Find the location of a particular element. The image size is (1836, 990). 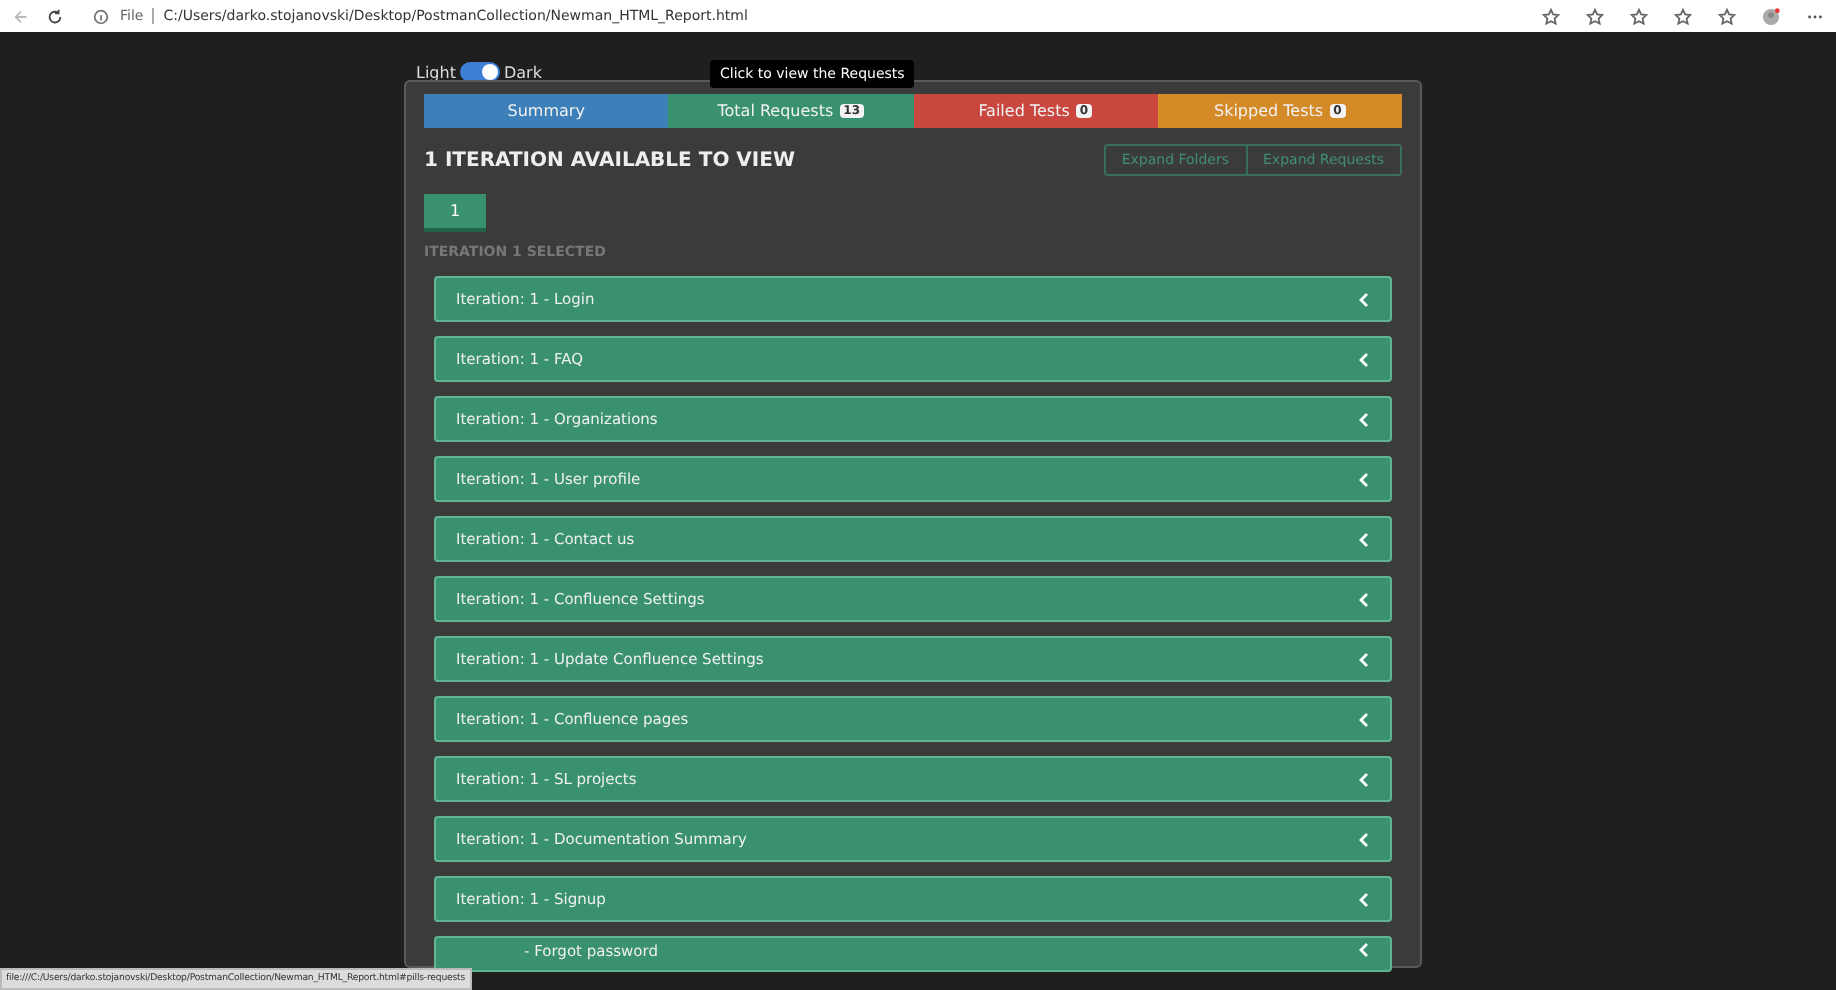

light-label: Light is located at coordinates (436, 72).